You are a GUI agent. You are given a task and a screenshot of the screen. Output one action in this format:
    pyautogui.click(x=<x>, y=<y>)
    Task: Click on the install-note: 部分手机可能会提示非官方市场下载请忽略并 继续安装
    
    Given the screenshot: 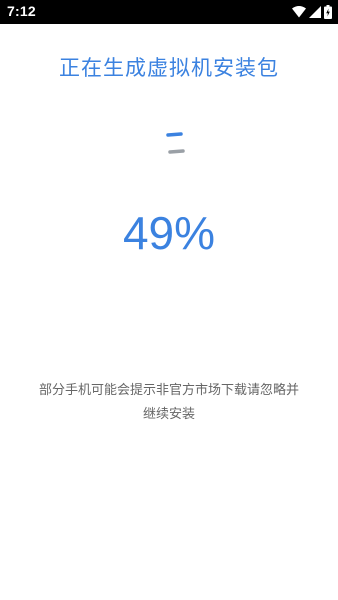 What is the action you would take?
    pyautogui.click(x=169, y=403)
    